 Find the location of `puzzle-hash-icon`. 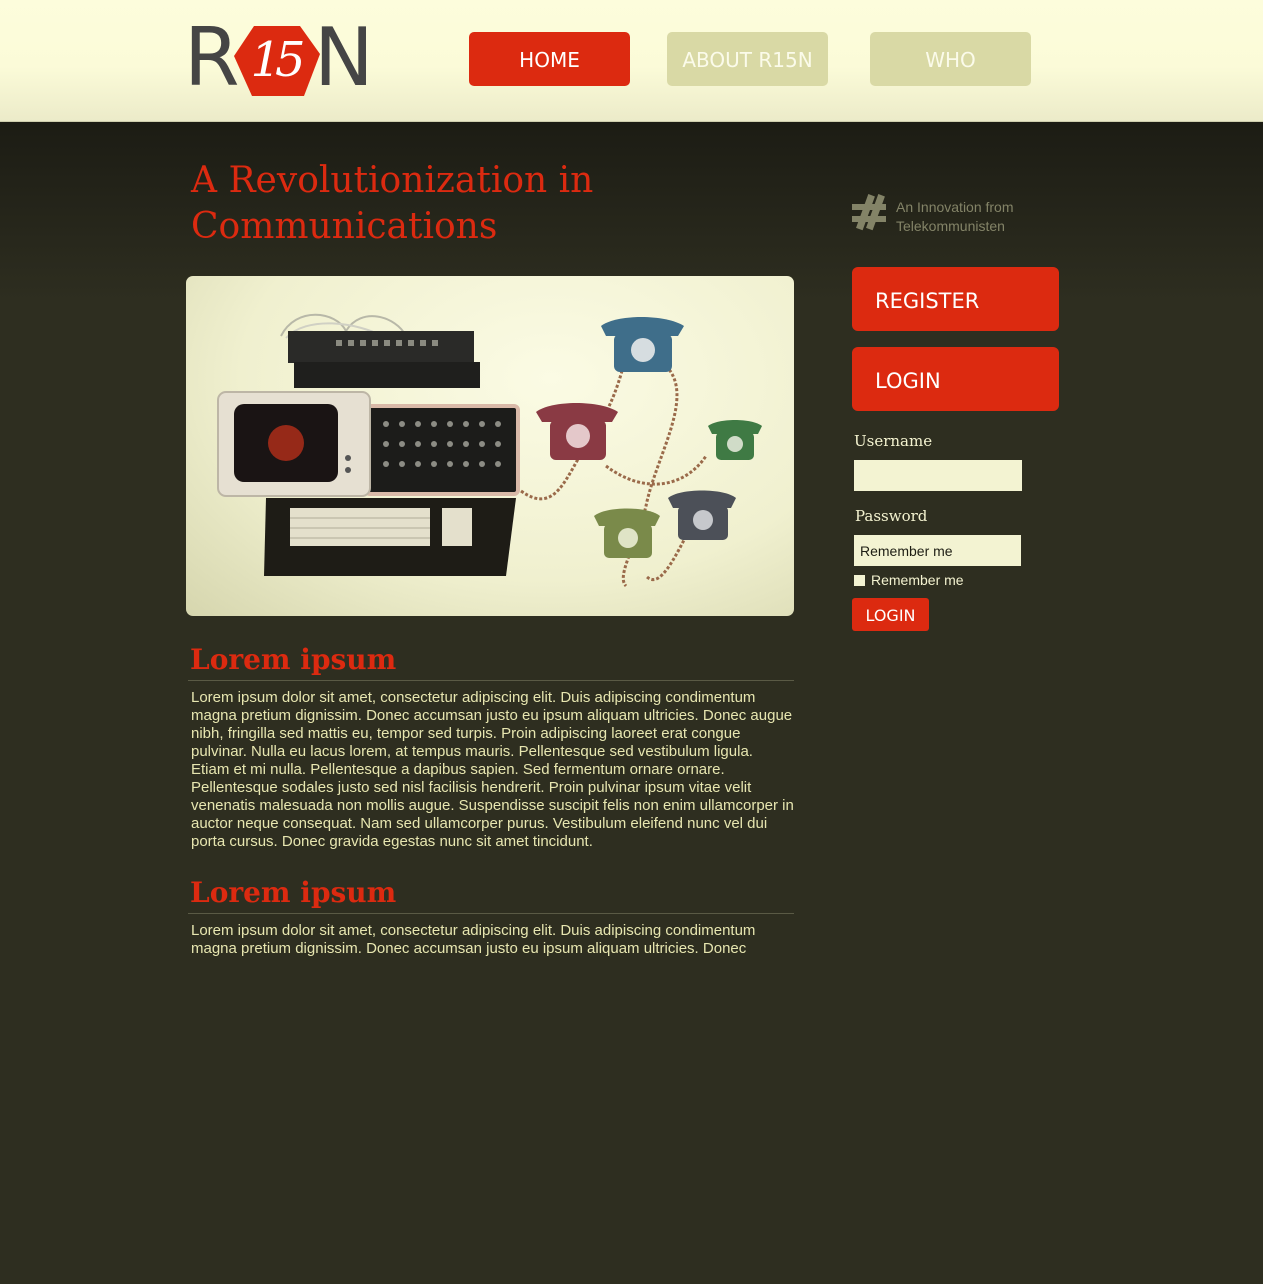

puzzle-hash-icon is located at coordinates (869, 212).